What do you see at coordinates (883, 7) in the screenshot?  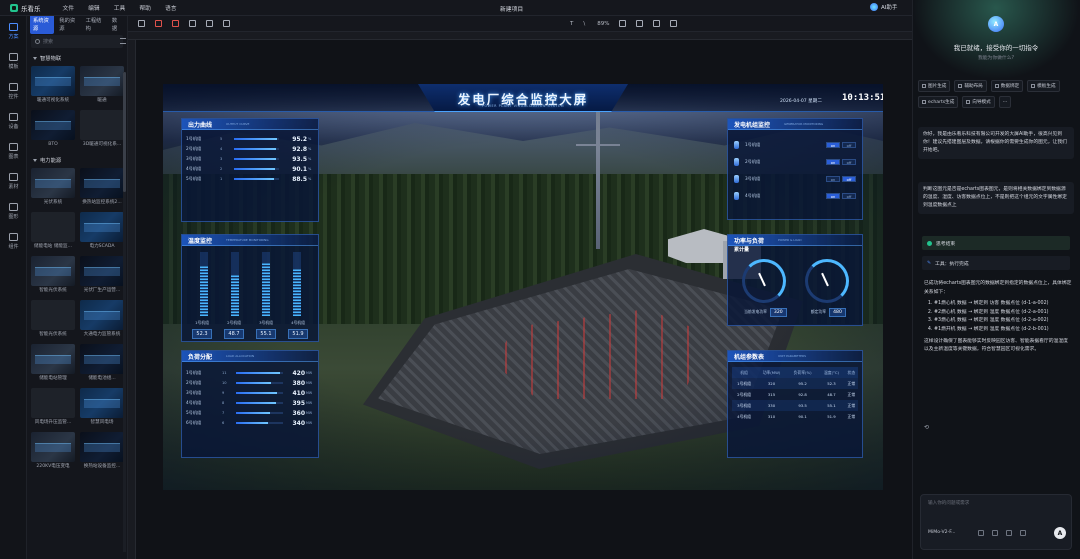 I see `ai-assistant-button: AI助手` at bounding box center [883, 7].